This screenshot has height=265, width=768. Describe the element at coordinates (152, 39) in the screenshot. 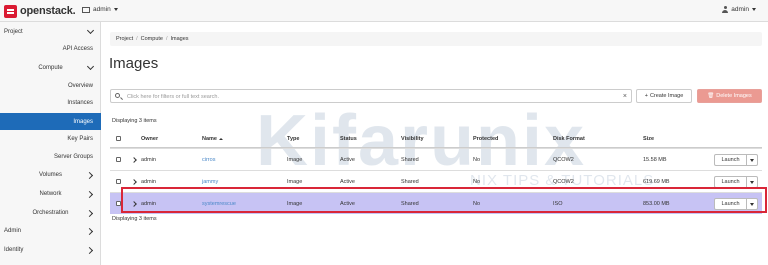

I see `breadcrumb-compute: Compute` at that location.